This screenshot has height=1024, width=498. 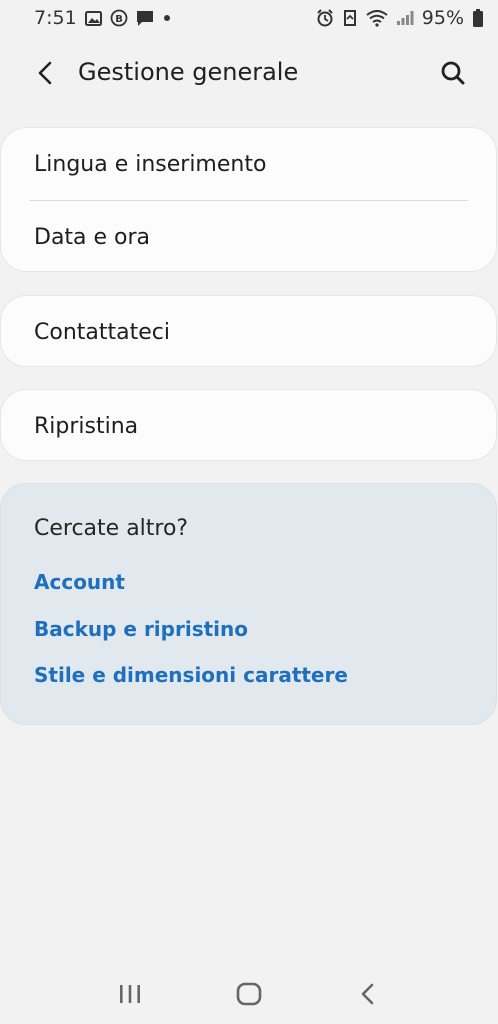 I want to click on menu-item-label: Lingua e inserimento, so click(x=150, y=164).